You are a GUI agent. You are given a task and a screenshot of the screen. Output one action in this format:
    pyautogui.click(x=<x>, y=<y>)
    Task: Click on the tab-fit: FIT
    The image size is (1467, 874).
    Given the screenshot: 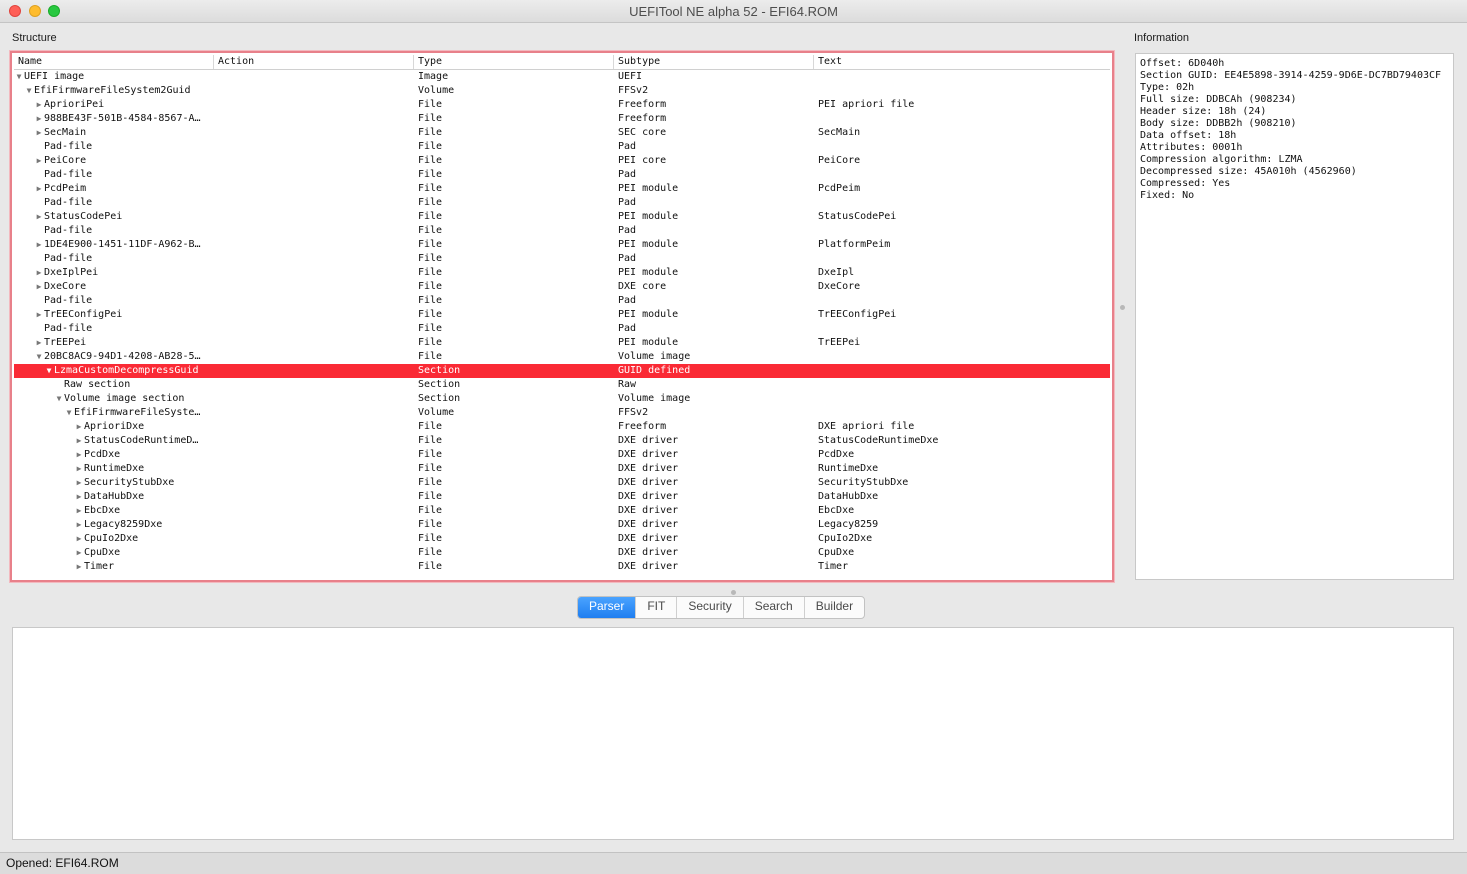 What is the action you would take?
    pyautogui.click(x=657, y=607)
    